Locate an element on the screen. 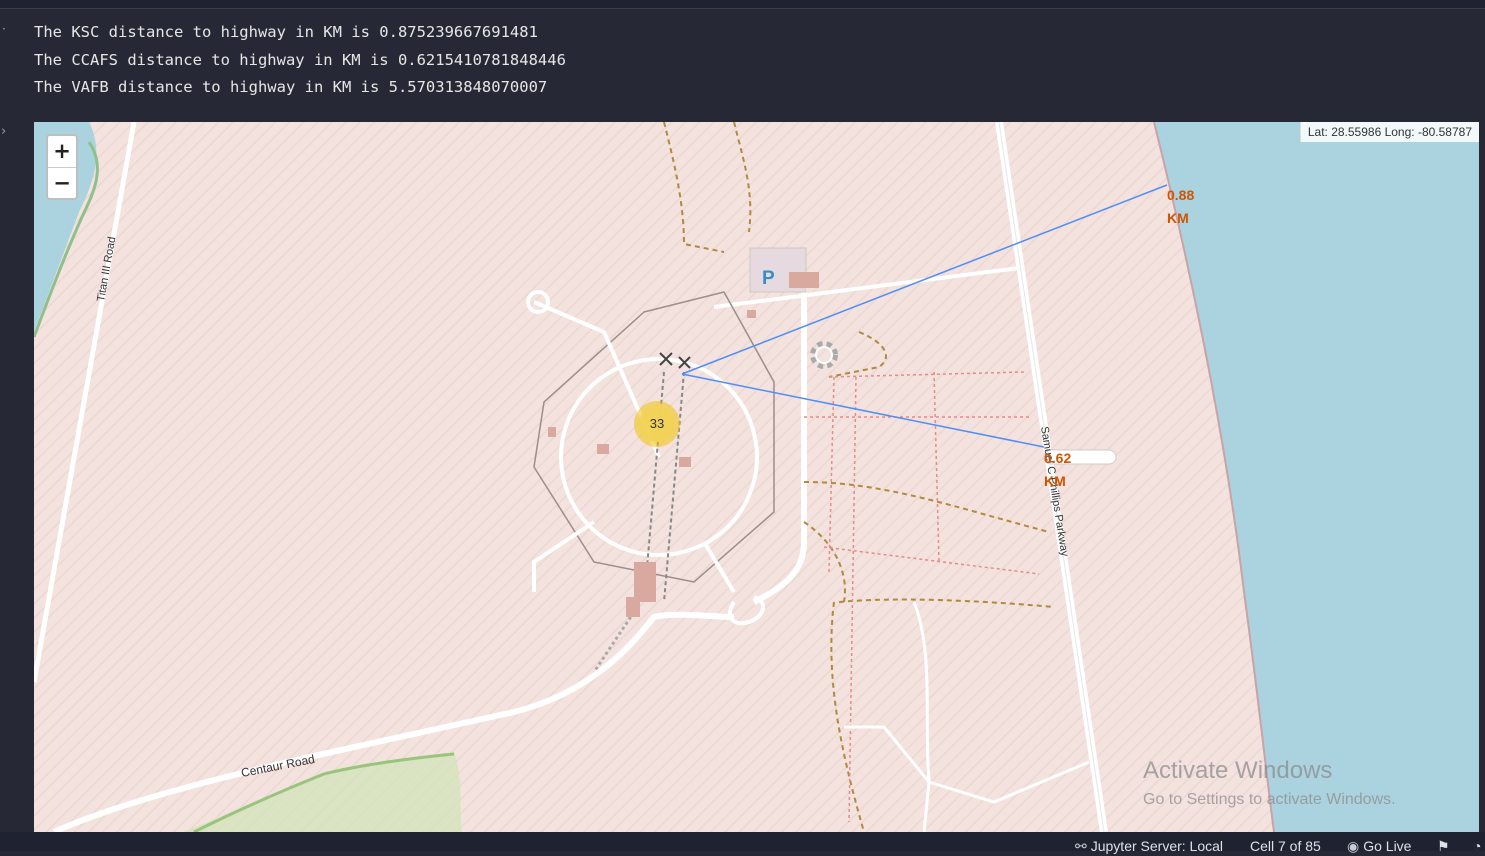 The image size is (1485, 856). feedback-icon: ⚑ is located at coordinates (1443, 846).